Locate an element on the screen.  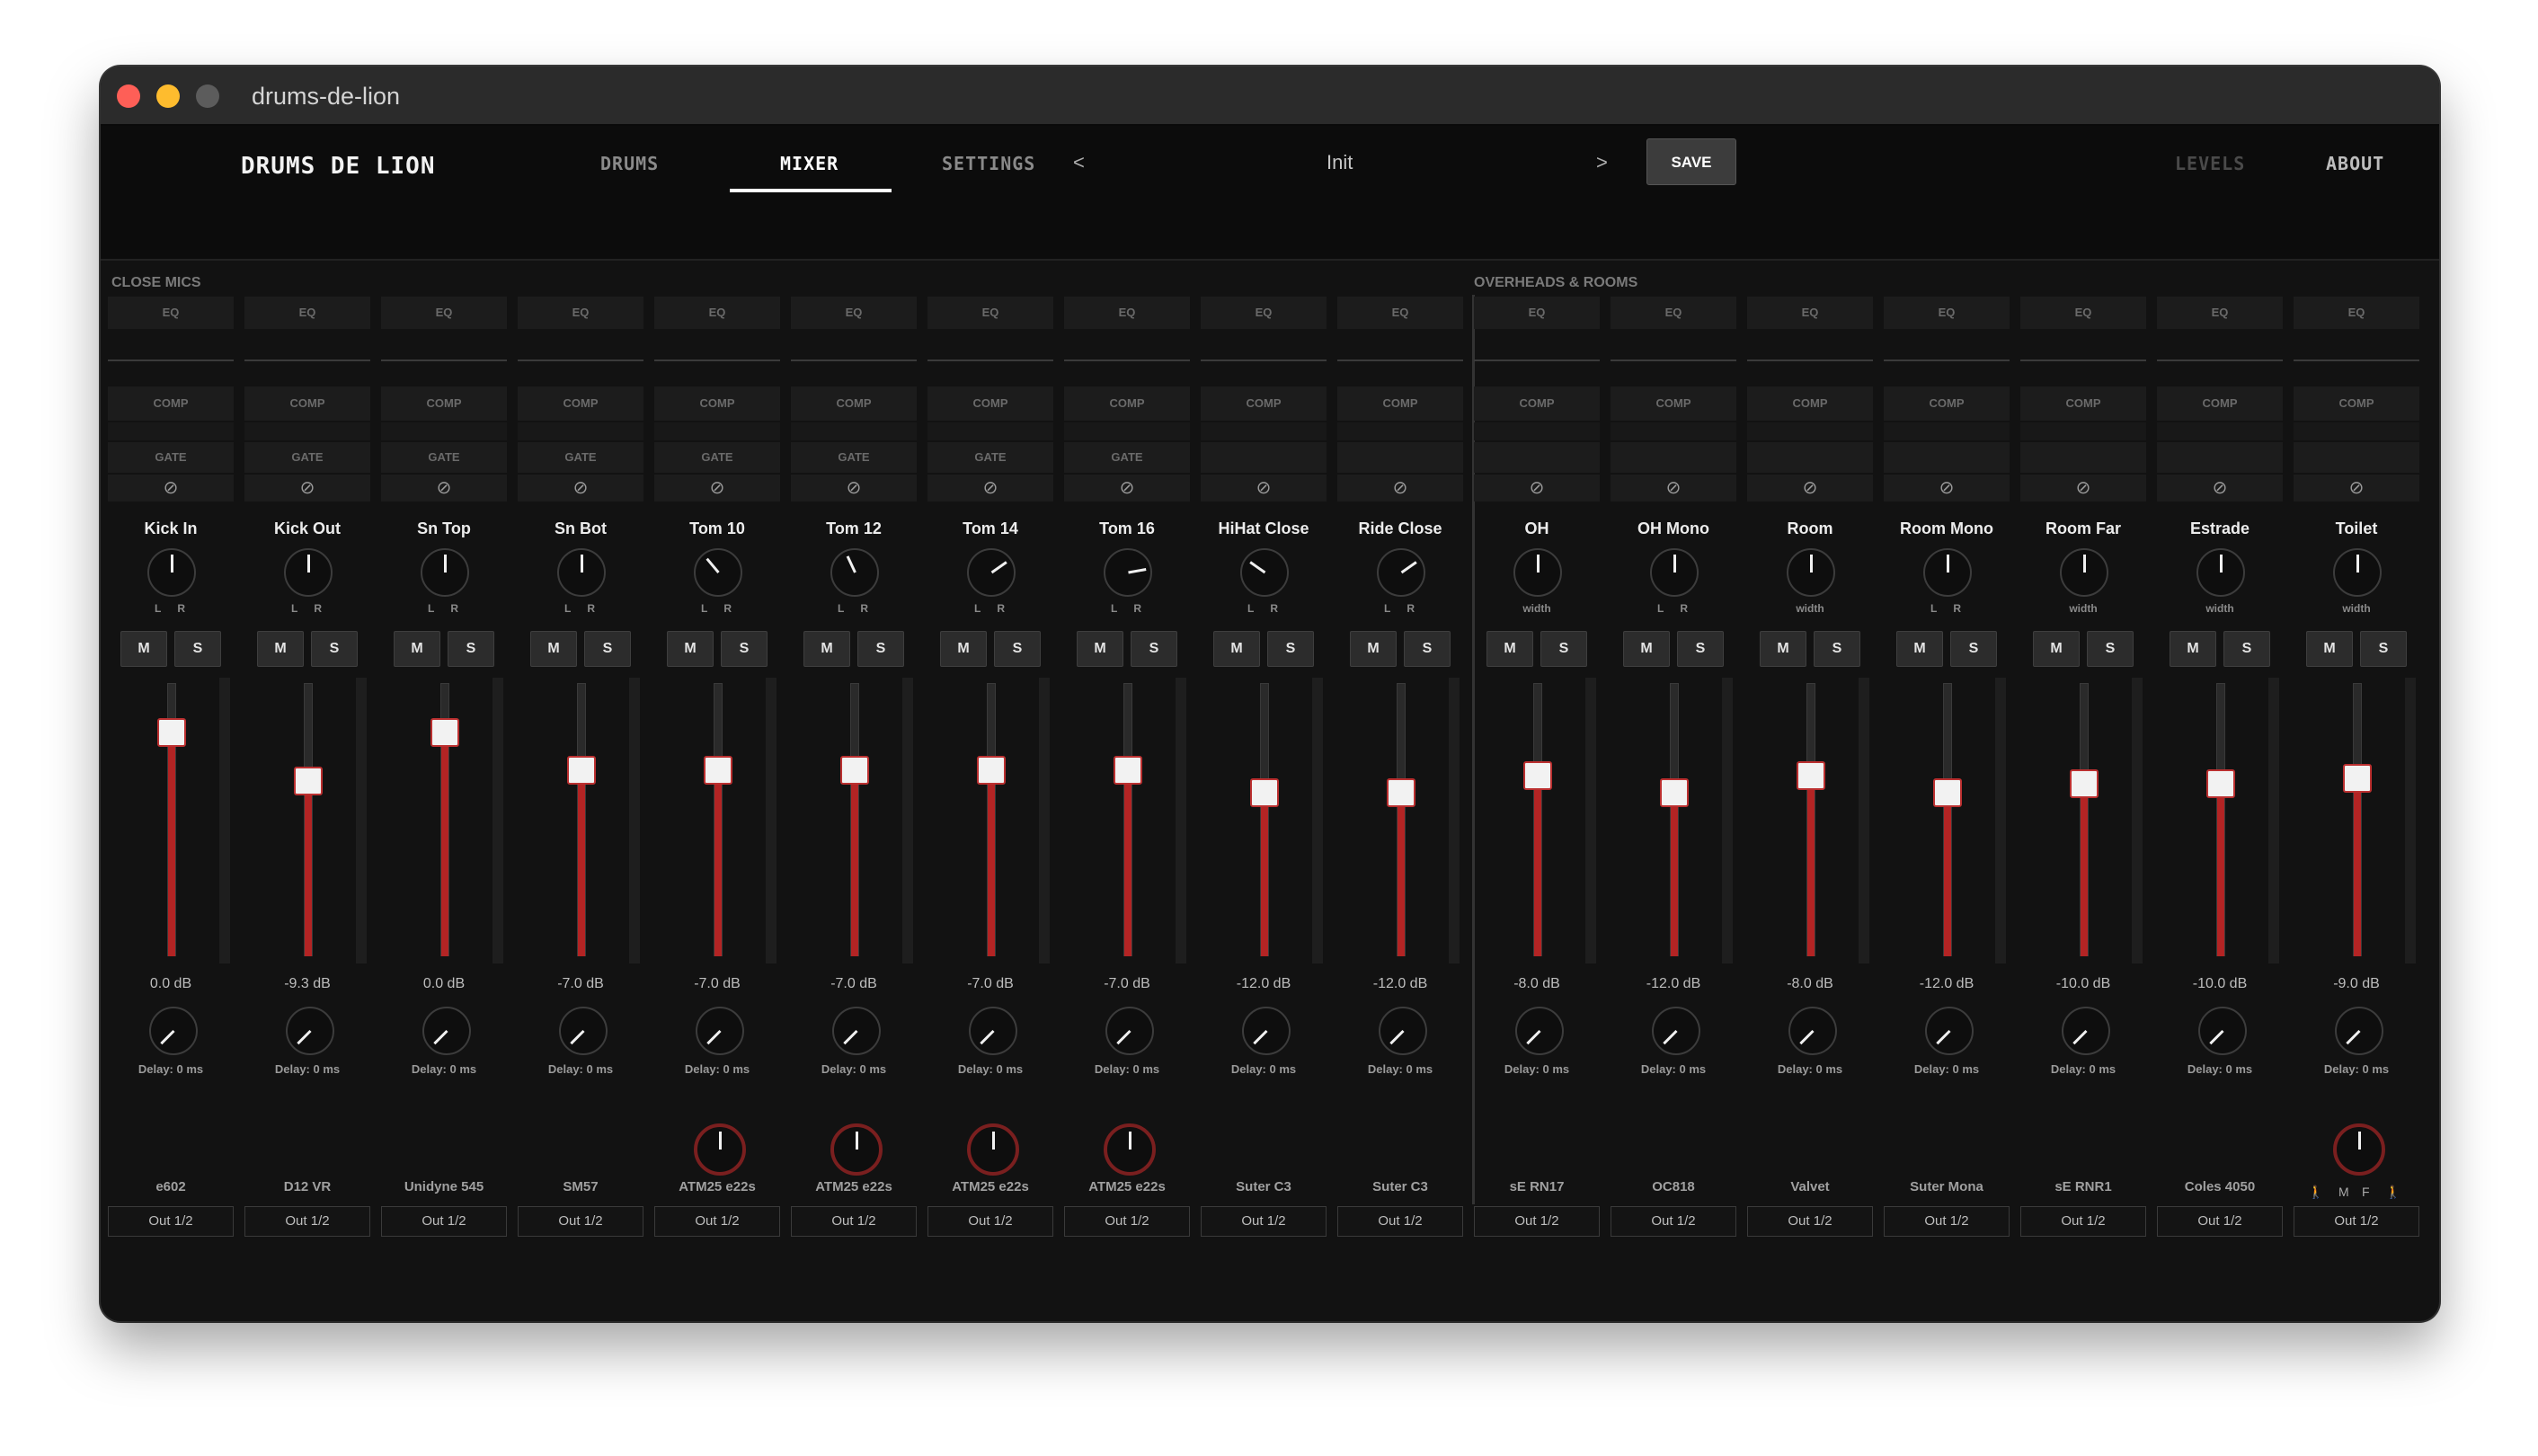
close-window-button is located at coordinates (128, 96).